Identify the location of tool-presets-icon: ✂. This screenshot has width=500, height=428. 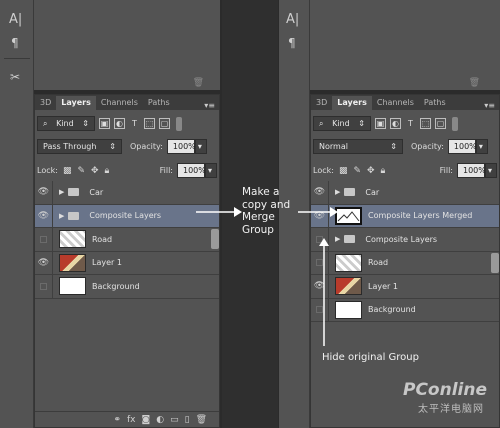
(15, 77).